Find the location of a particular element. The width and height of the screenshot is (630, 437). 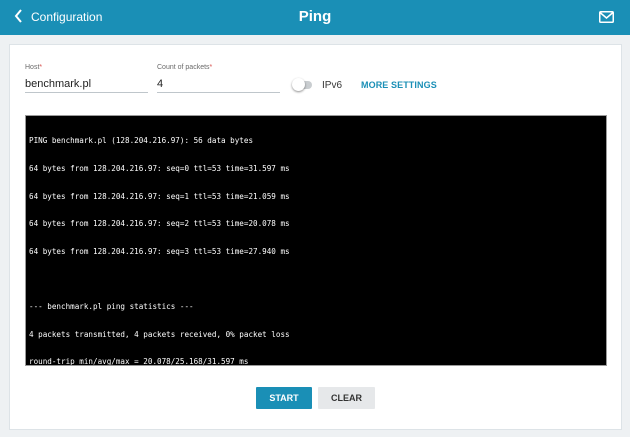

mail-icon is located at coordinates (606, 16).